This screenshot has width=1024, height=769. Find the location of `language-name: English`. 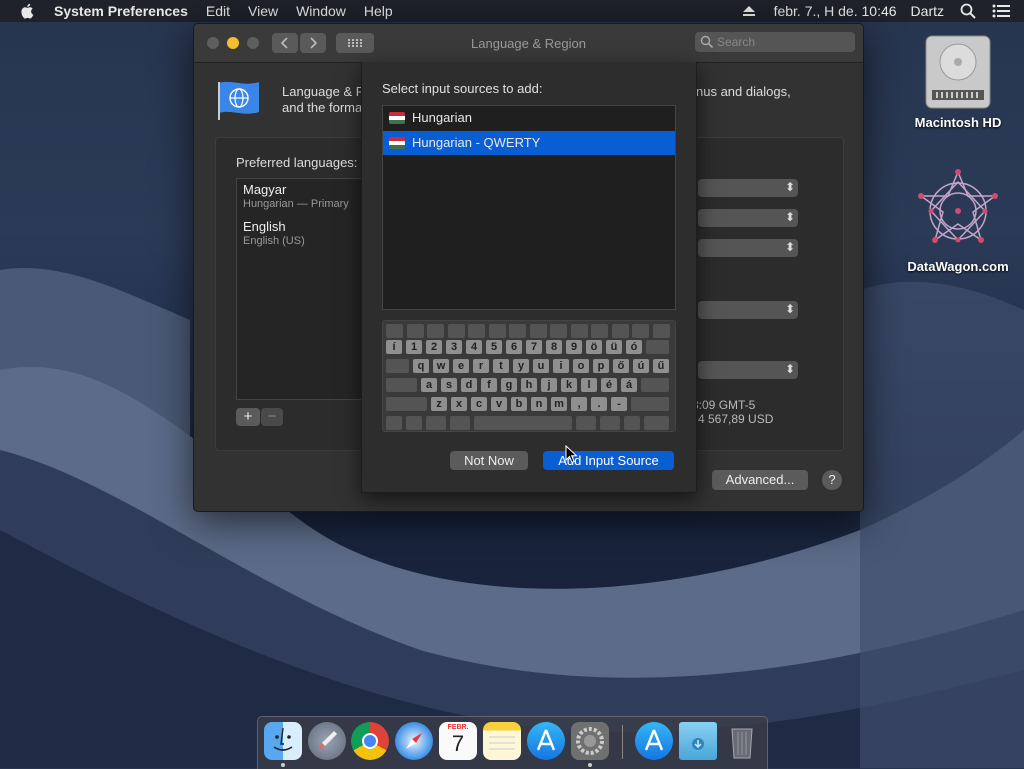

language-name: English is located at coordinates (264, 226).